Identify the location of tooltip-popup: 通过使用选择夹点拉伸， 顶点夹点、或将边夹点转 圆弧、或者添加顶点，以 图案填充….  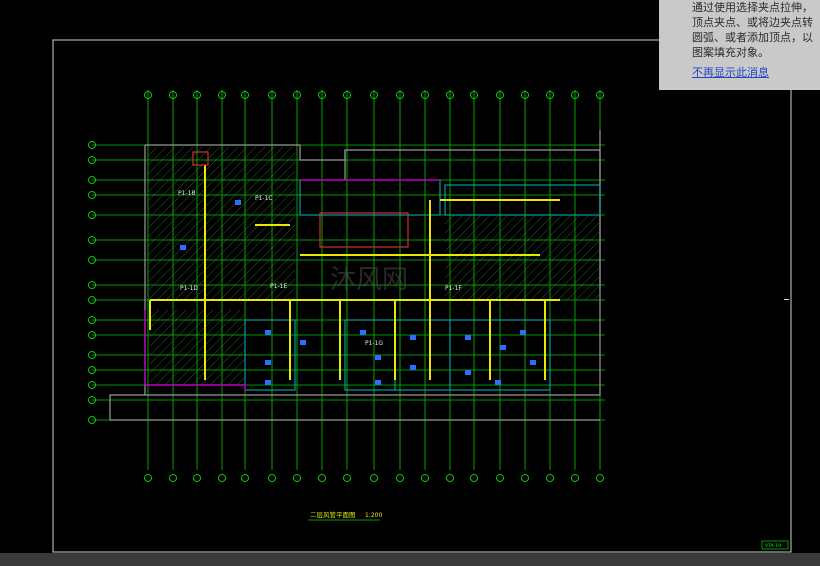
(739, 45).